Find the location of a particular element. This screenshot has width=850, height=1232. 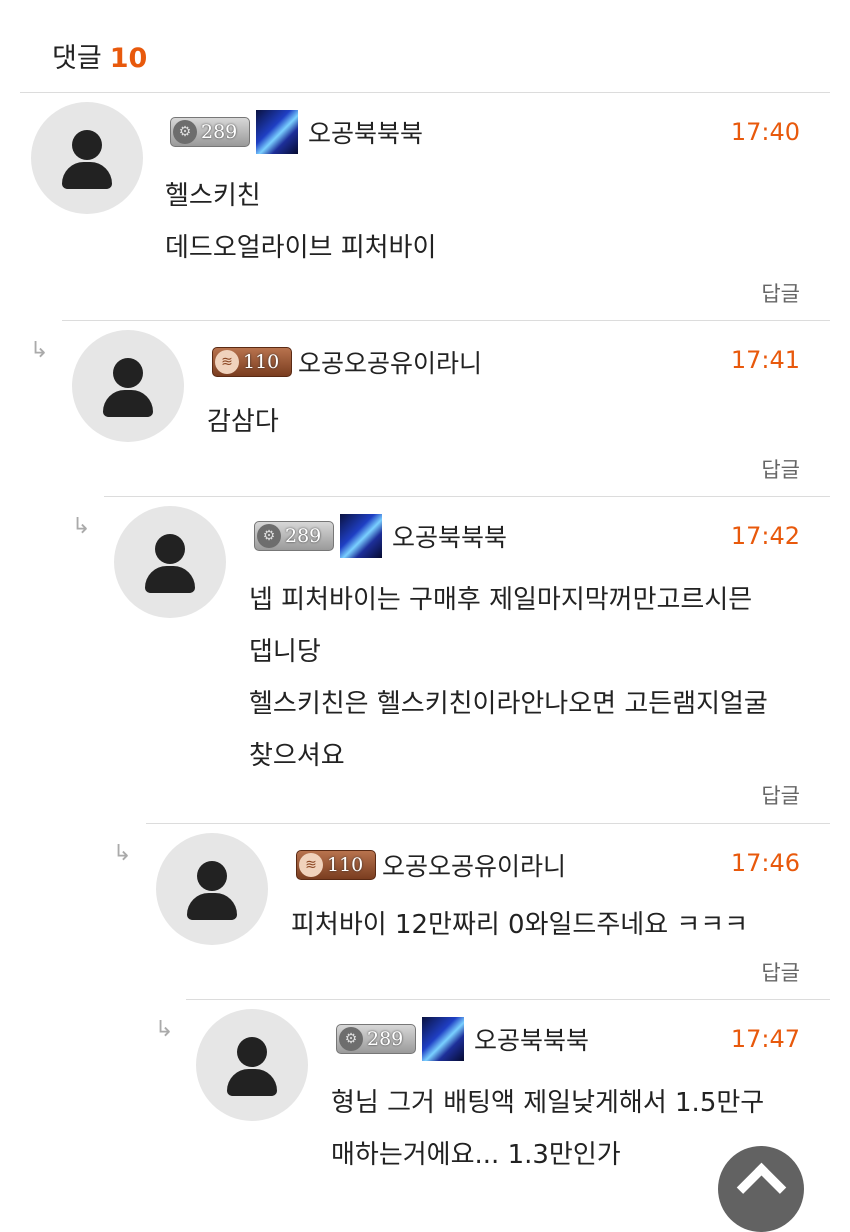

comment-item: ≋ 110 오공오공유이라니 17:41 감삼다 답글 is located at coordinates (446, 408).